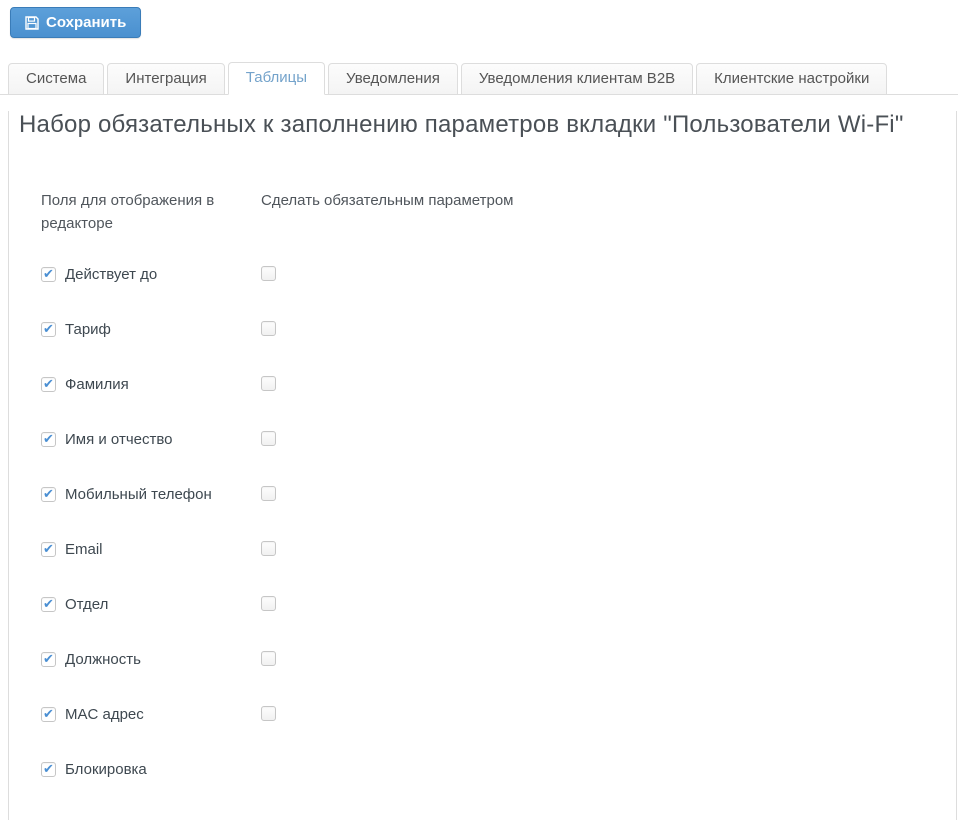  I want to click on required-checkbox-last-name, so click(268, 383).